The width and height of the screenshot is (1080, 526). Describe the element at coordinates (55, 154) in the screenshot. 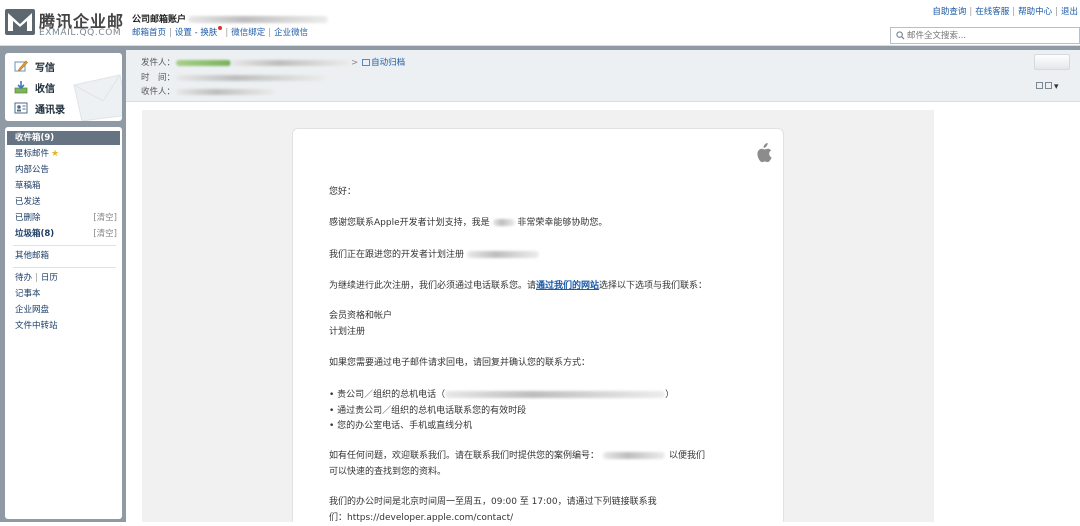

I see `star-icon: ★` at that location.